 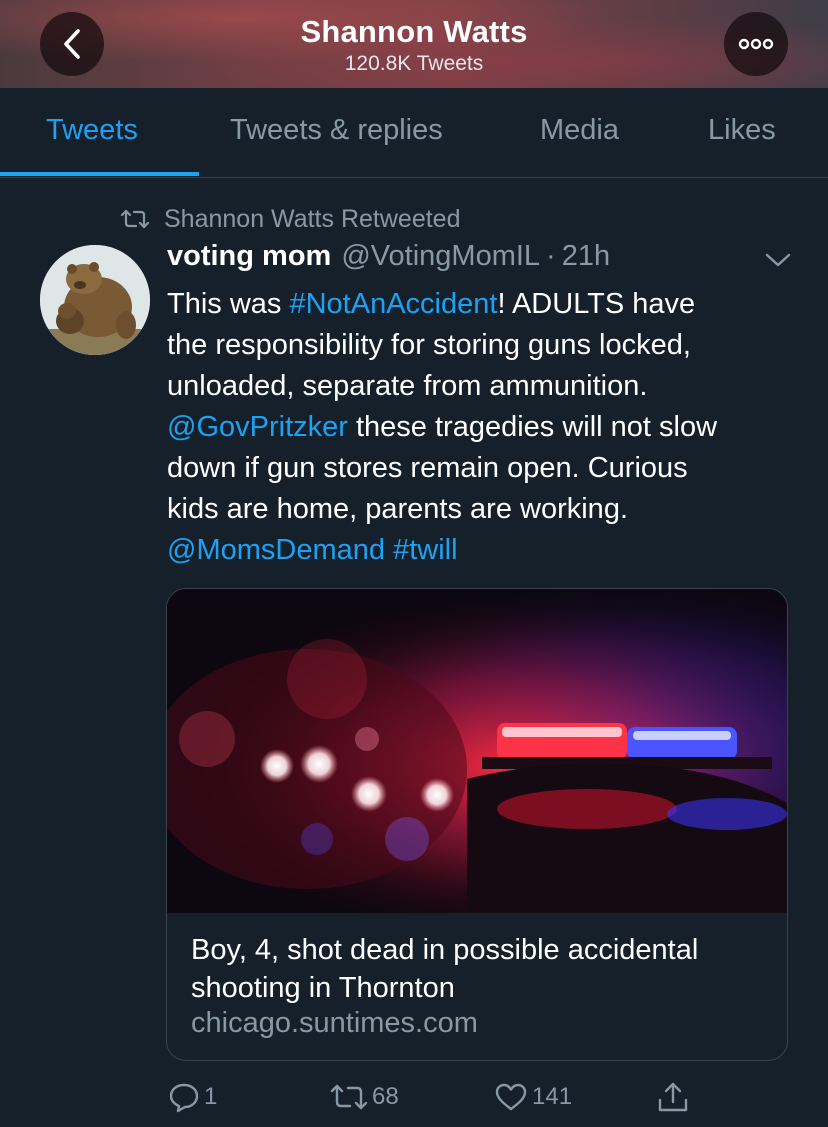 I want to click on hashtag-link: #NotAnAccident, so click(x=393, y=304).